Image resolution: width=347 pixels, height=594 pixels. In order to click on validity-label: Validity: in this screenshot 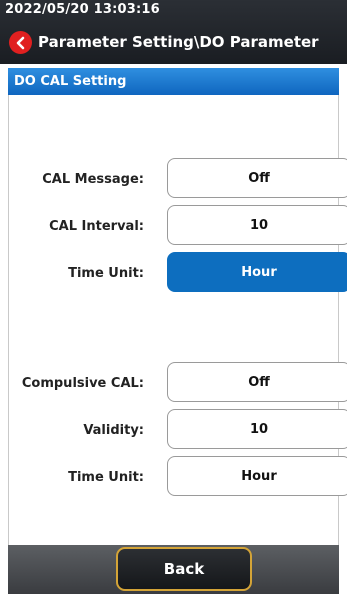, I will do `click(113, 430)`.